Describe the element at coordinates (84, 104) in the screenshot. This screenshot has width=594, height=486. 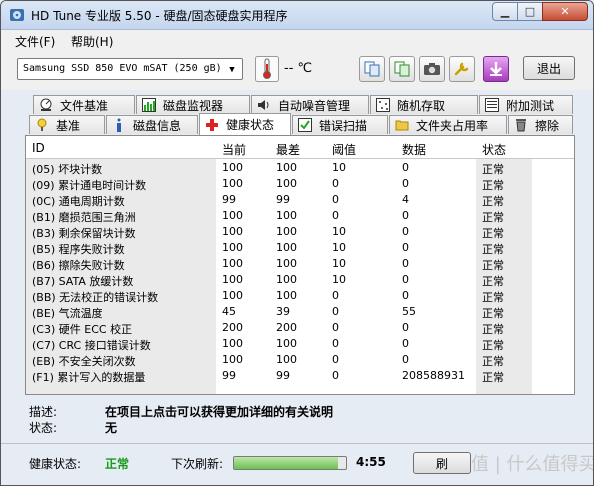
I see `tab-file-benchmark: 文件基准` at that location.